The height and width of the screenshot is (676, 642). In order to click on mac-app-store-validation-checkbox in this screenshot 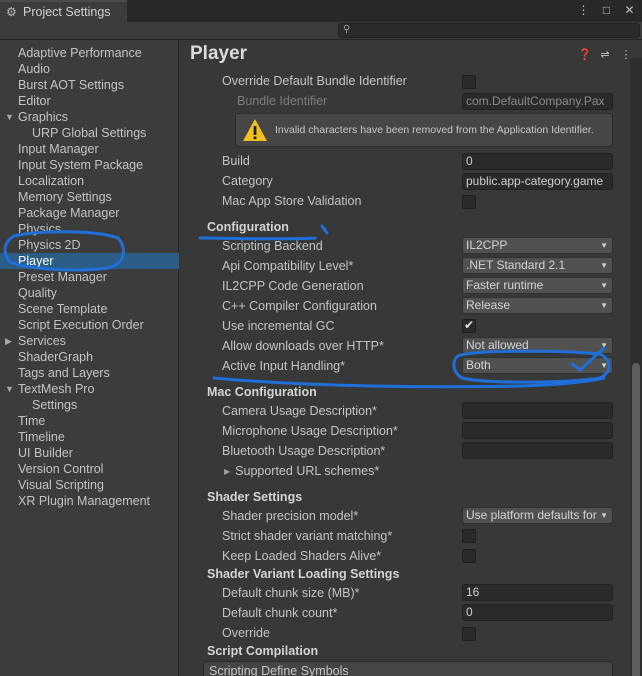, I will do `click(469, 202)`.